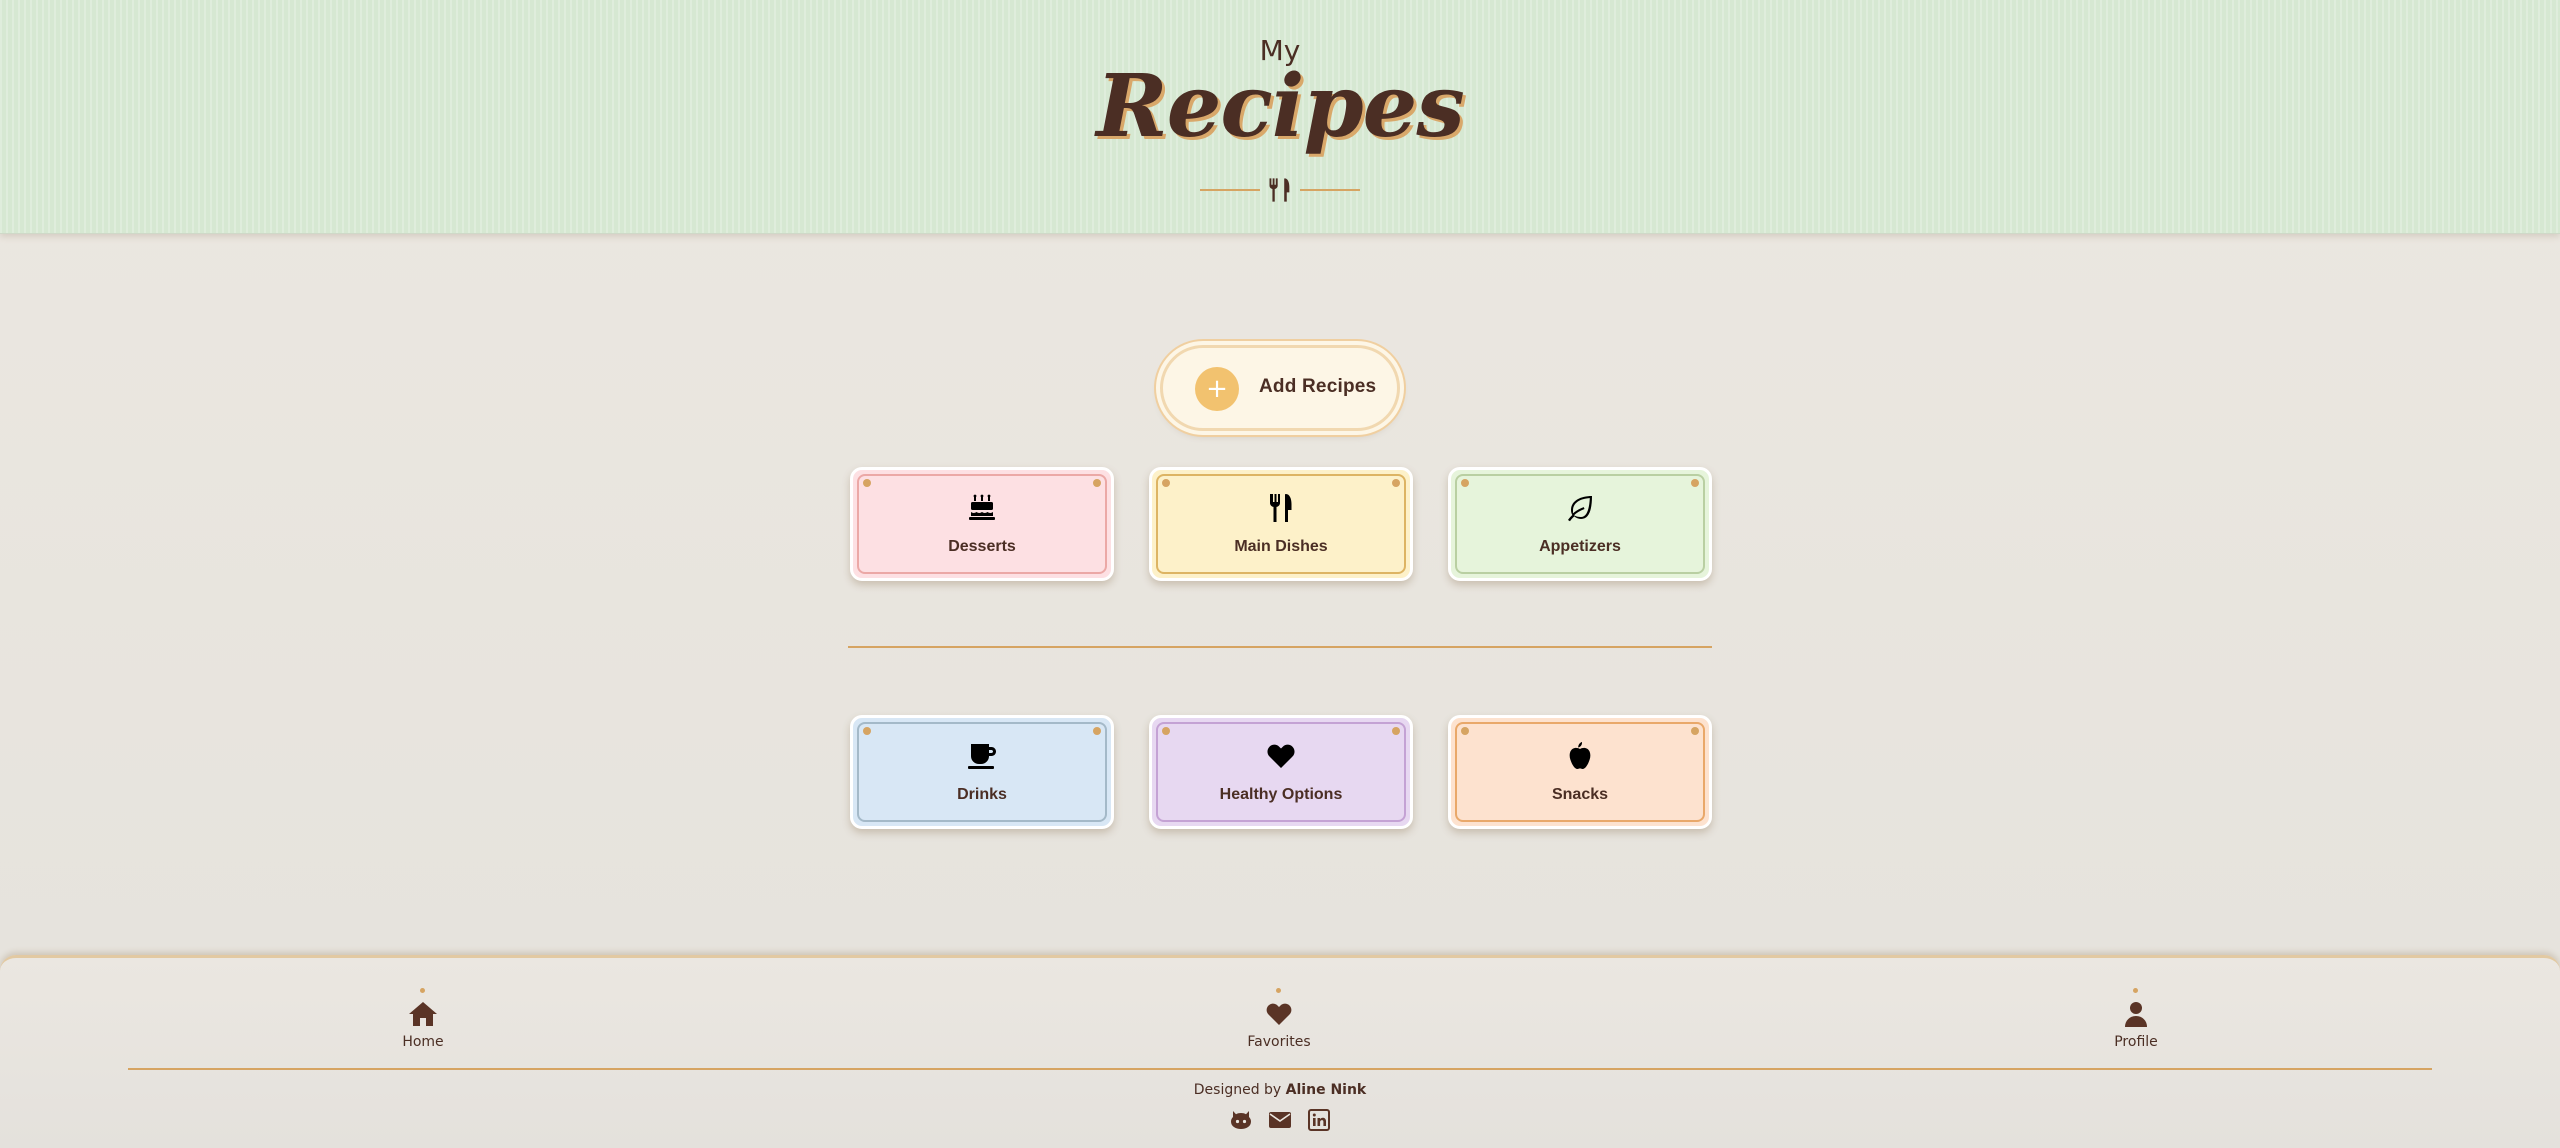  What do you see at coordinates (1281, 772) in the screenshot?
I see `category-card-healthy-options: Healthy Options` at bounding box center [1281, 772].